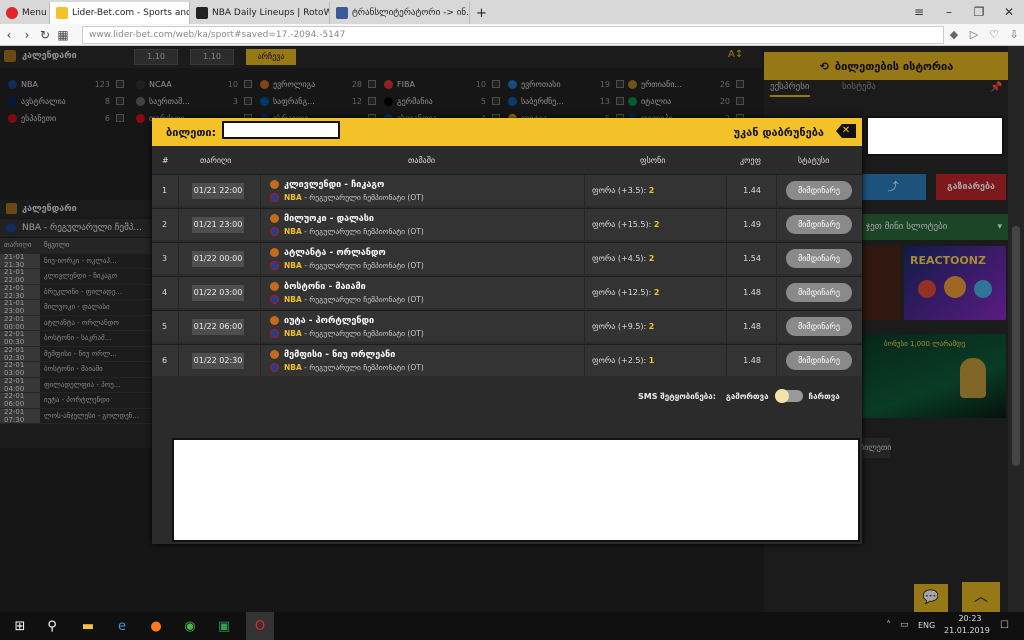 The image size is (1024, 640). What do you see at coordinates (27, 35) in the screenshot?
I see `forward-icon: ›` at bounding box center [27, 35].